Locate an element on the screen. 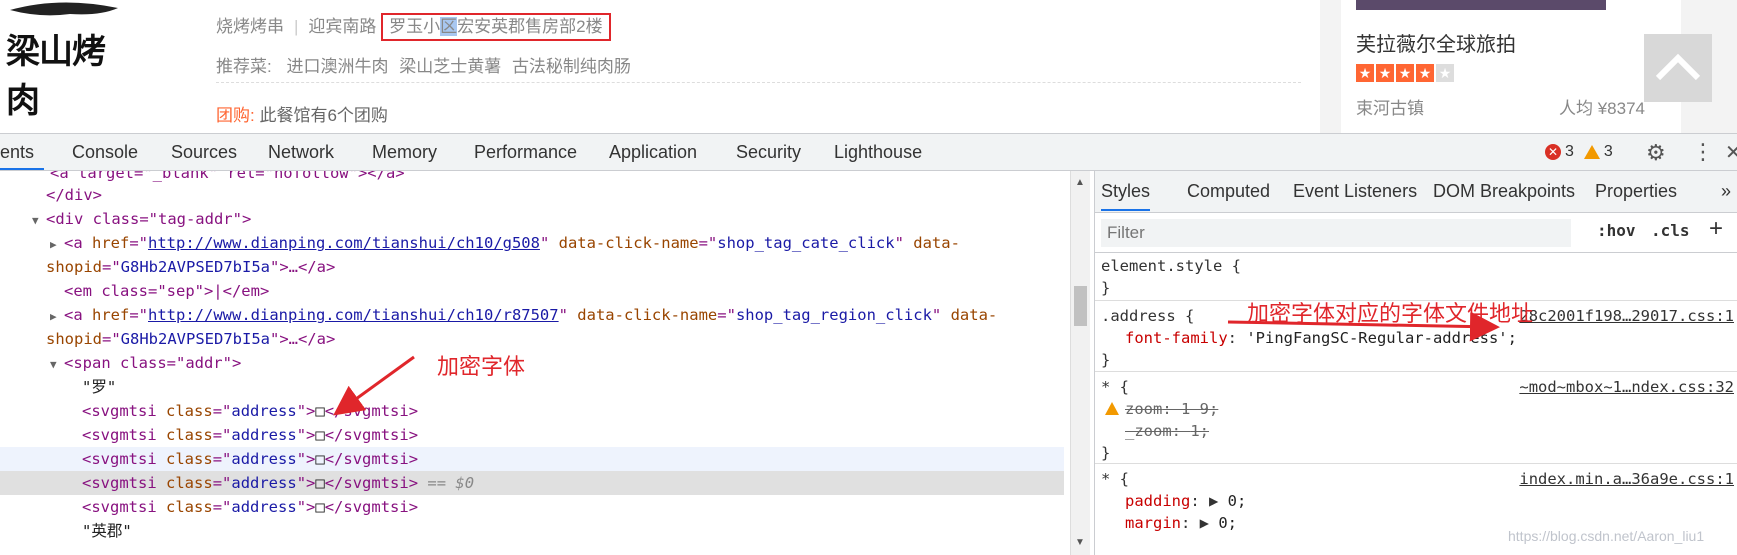 The width and height of the screenshot is (1737, 555). tab-event-listeners: Event Listeners is located at coordinates (1355, 191).